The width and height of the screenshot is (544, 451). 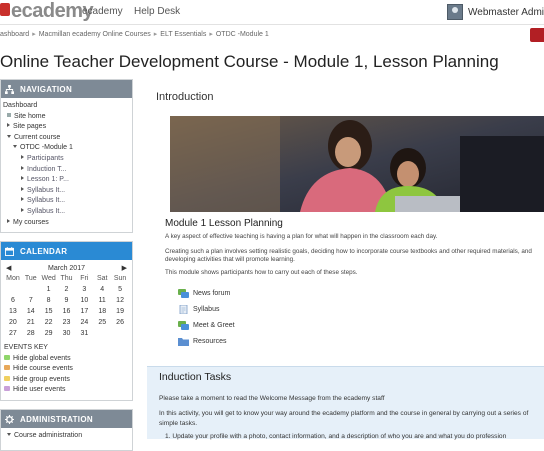 I want to click on calendar-day: 9, so click(x=67, y=300).